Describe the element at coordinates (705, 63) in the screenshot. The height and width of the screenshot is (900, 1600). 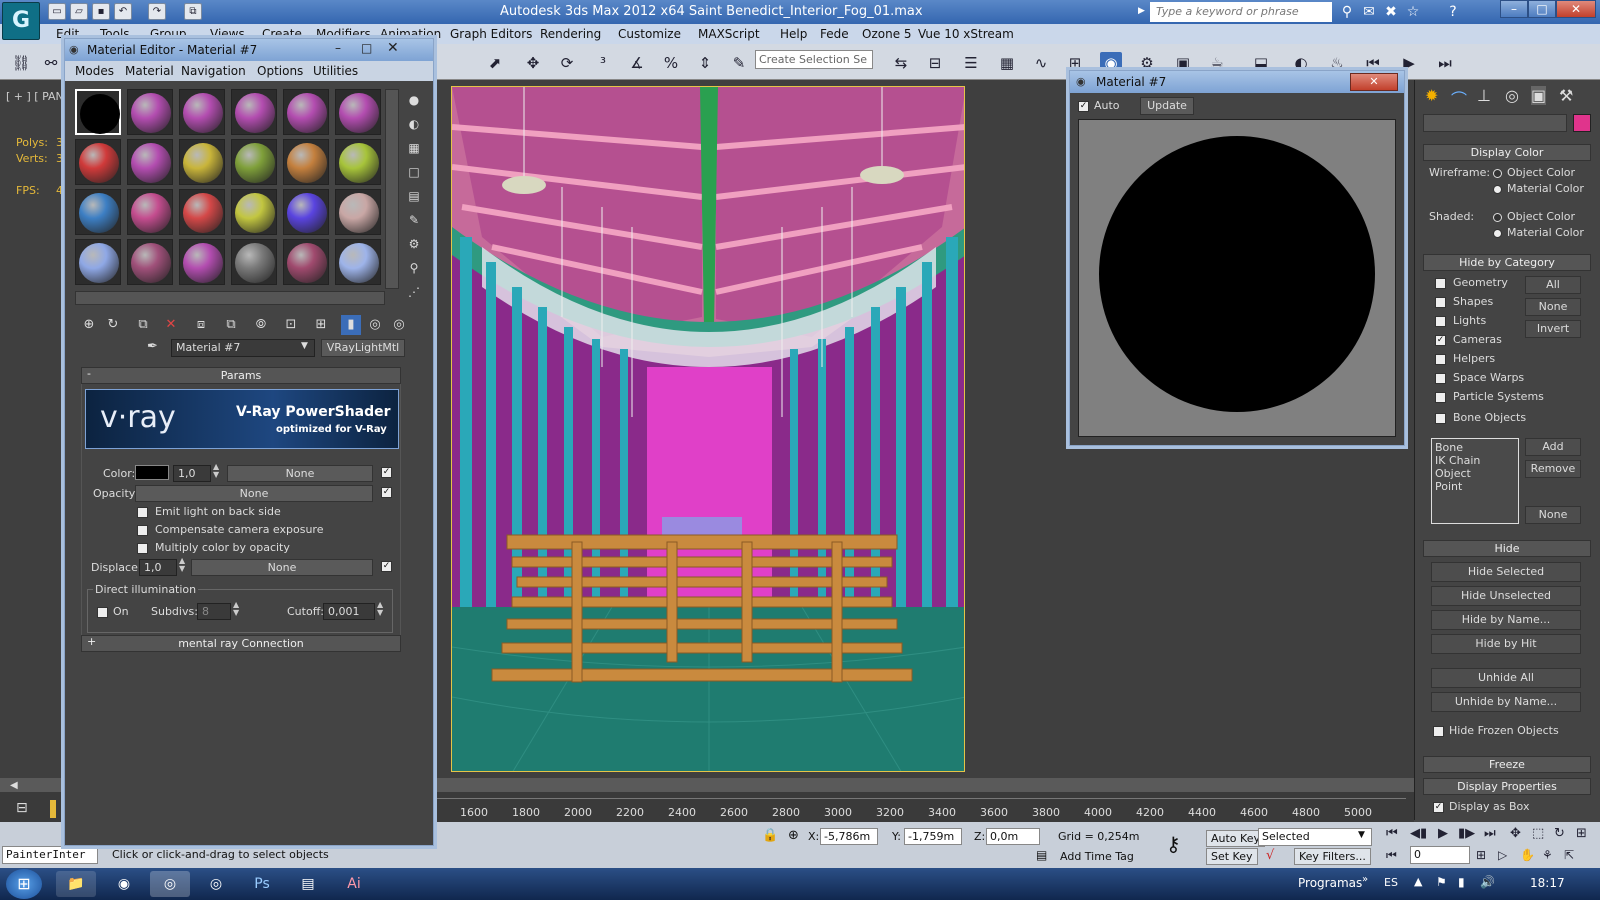
I see `spinner-snap-icon: ⇕` at that location.